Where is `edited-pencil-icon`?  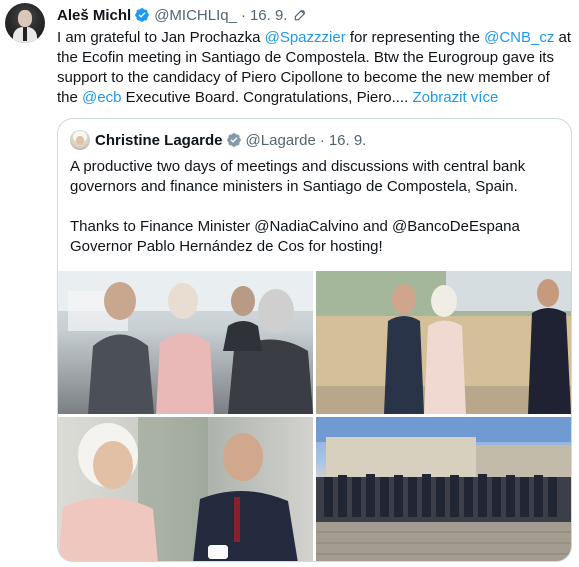 edited-pencil-icon is located at coordinates (300, 15).